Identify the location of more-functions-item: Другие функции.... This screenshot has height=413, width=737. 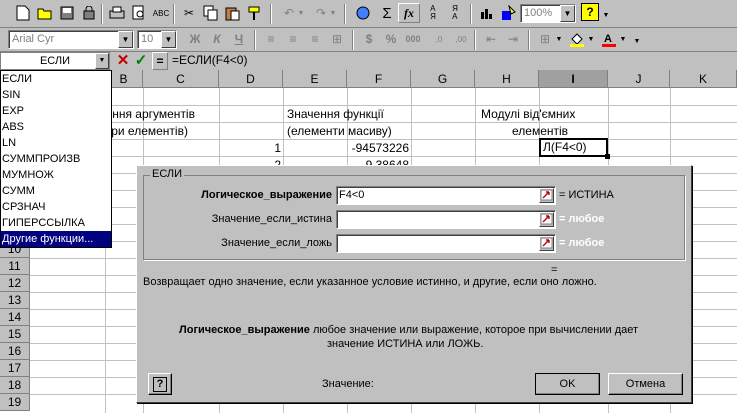
(56, 239).